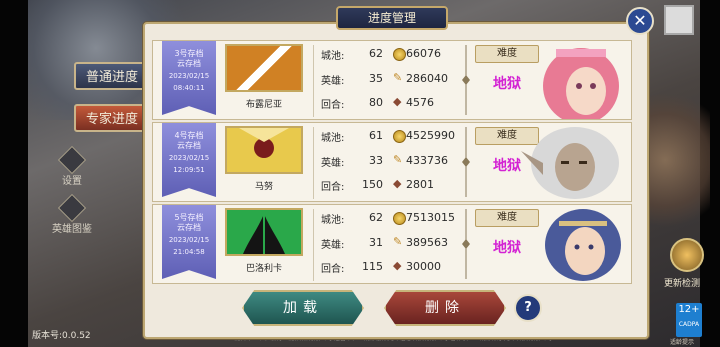 This screenshot has height=347, width=720. I want to click on close-icon: ✕, so click(640, 21).